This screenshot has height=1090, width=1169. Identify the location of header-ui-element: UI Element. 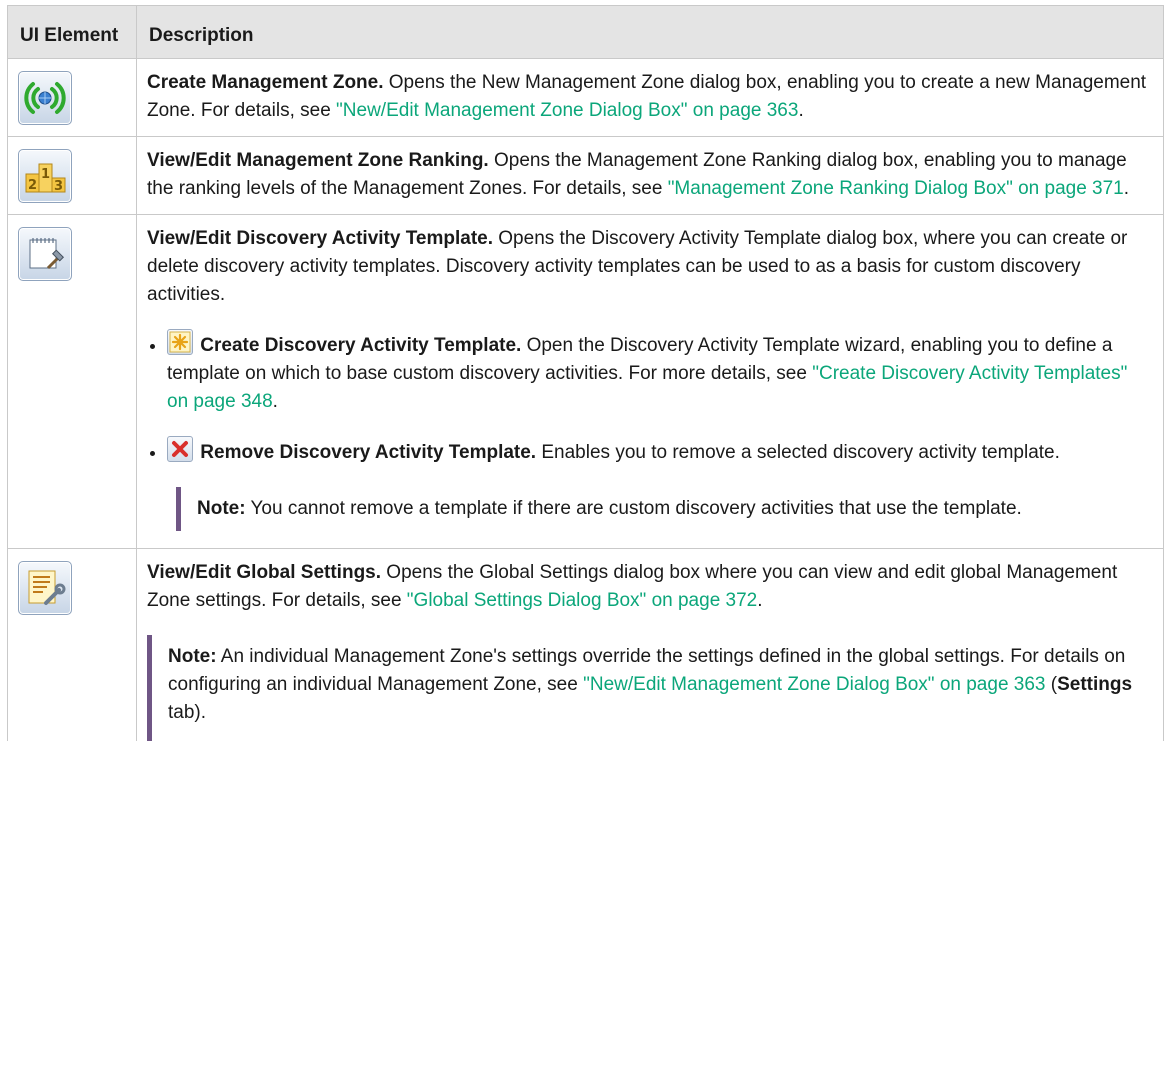
(72, 32).